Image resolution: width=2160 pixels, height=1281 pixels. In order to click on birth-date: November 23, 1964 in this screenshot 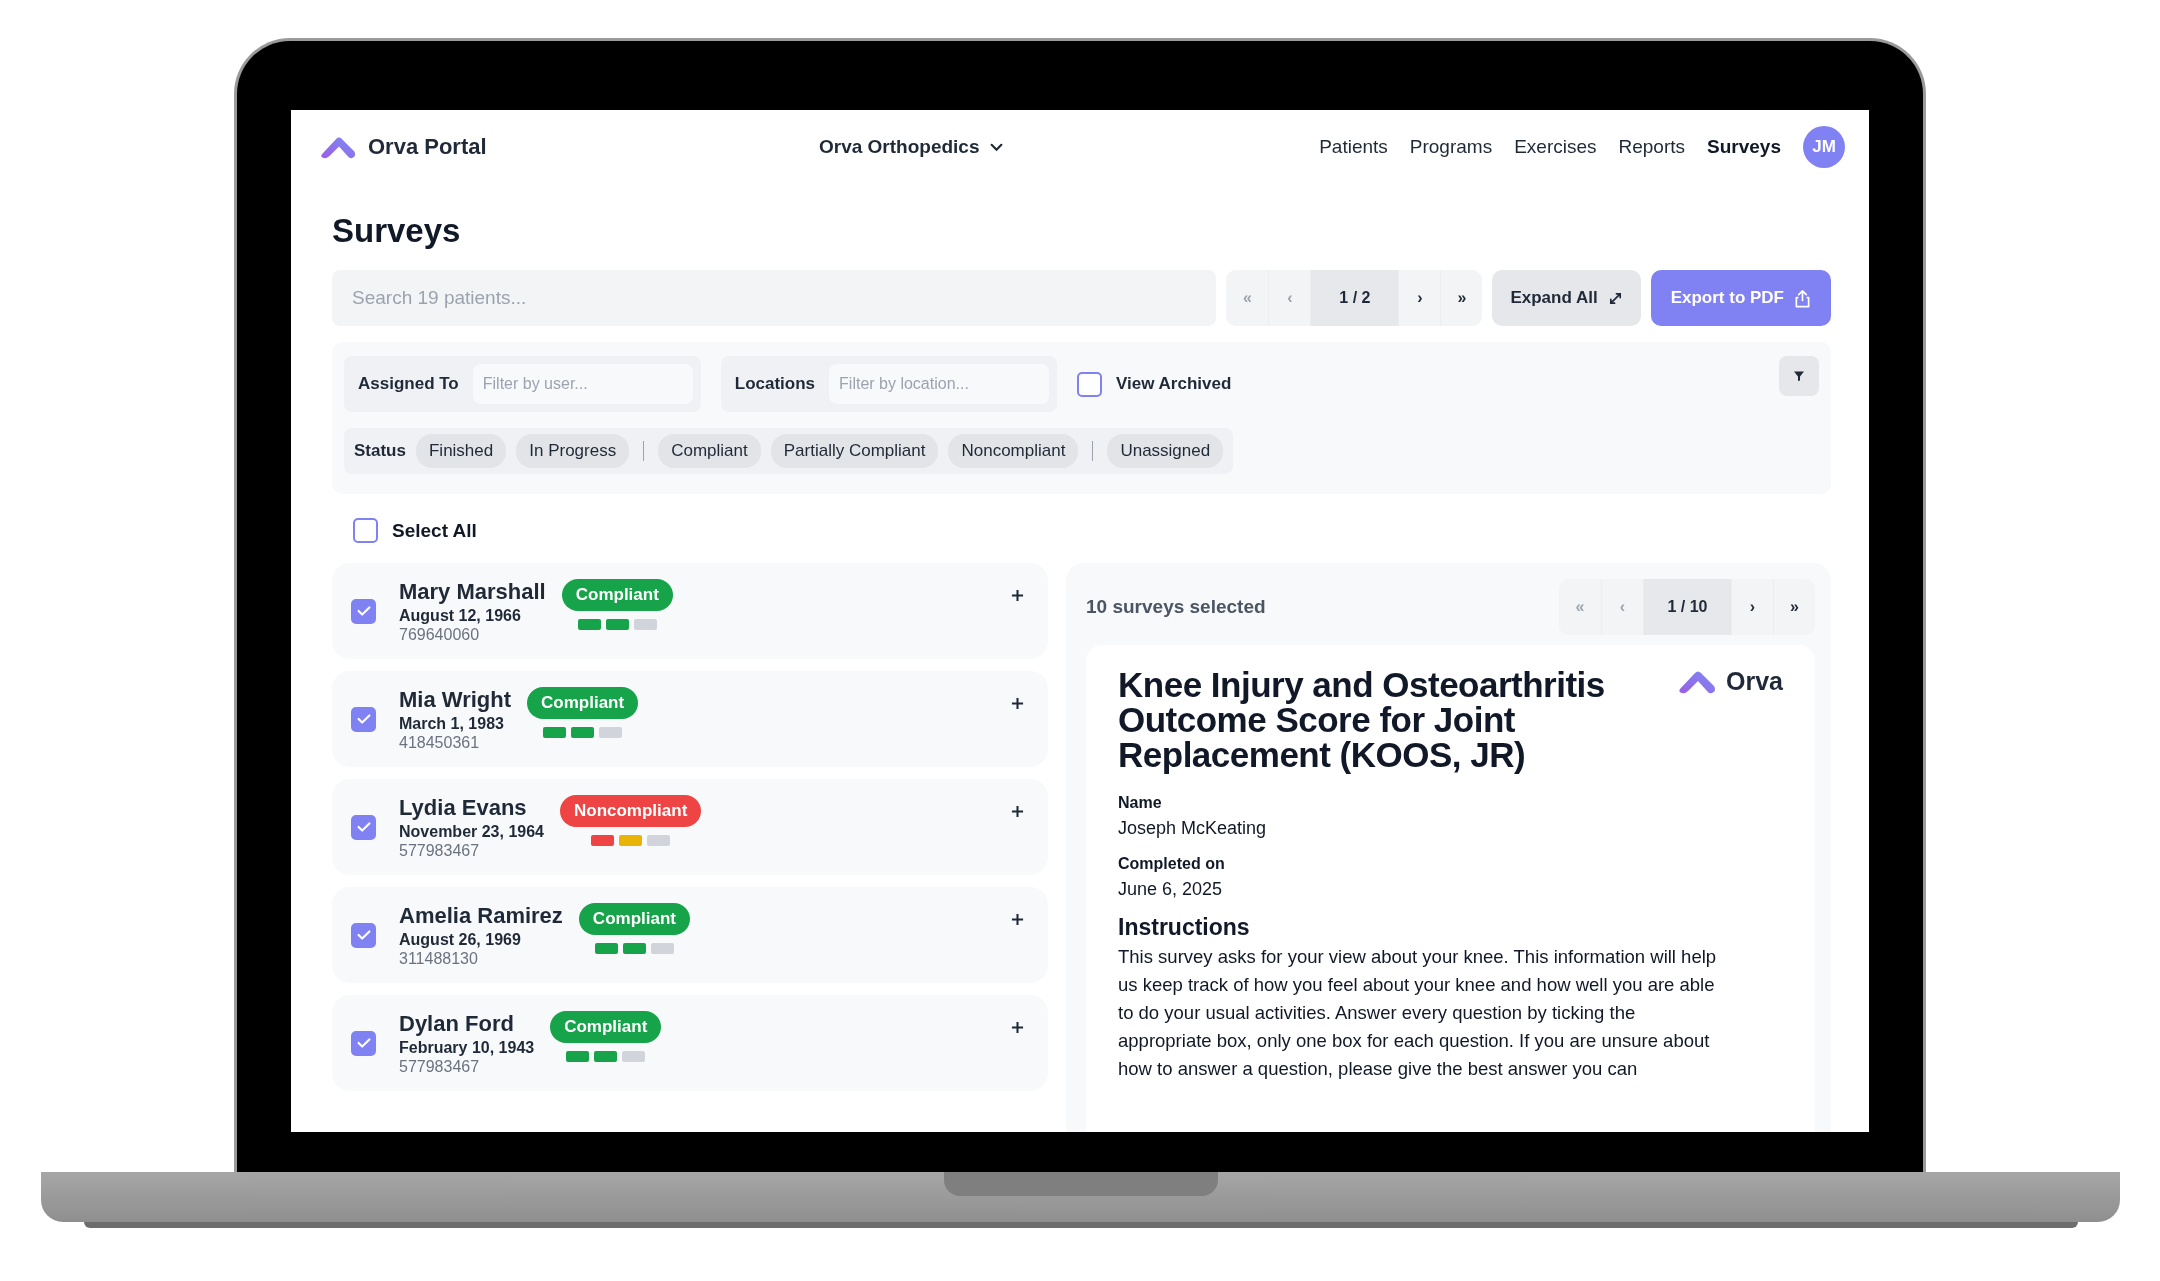, I will do `click(471, 831)`.